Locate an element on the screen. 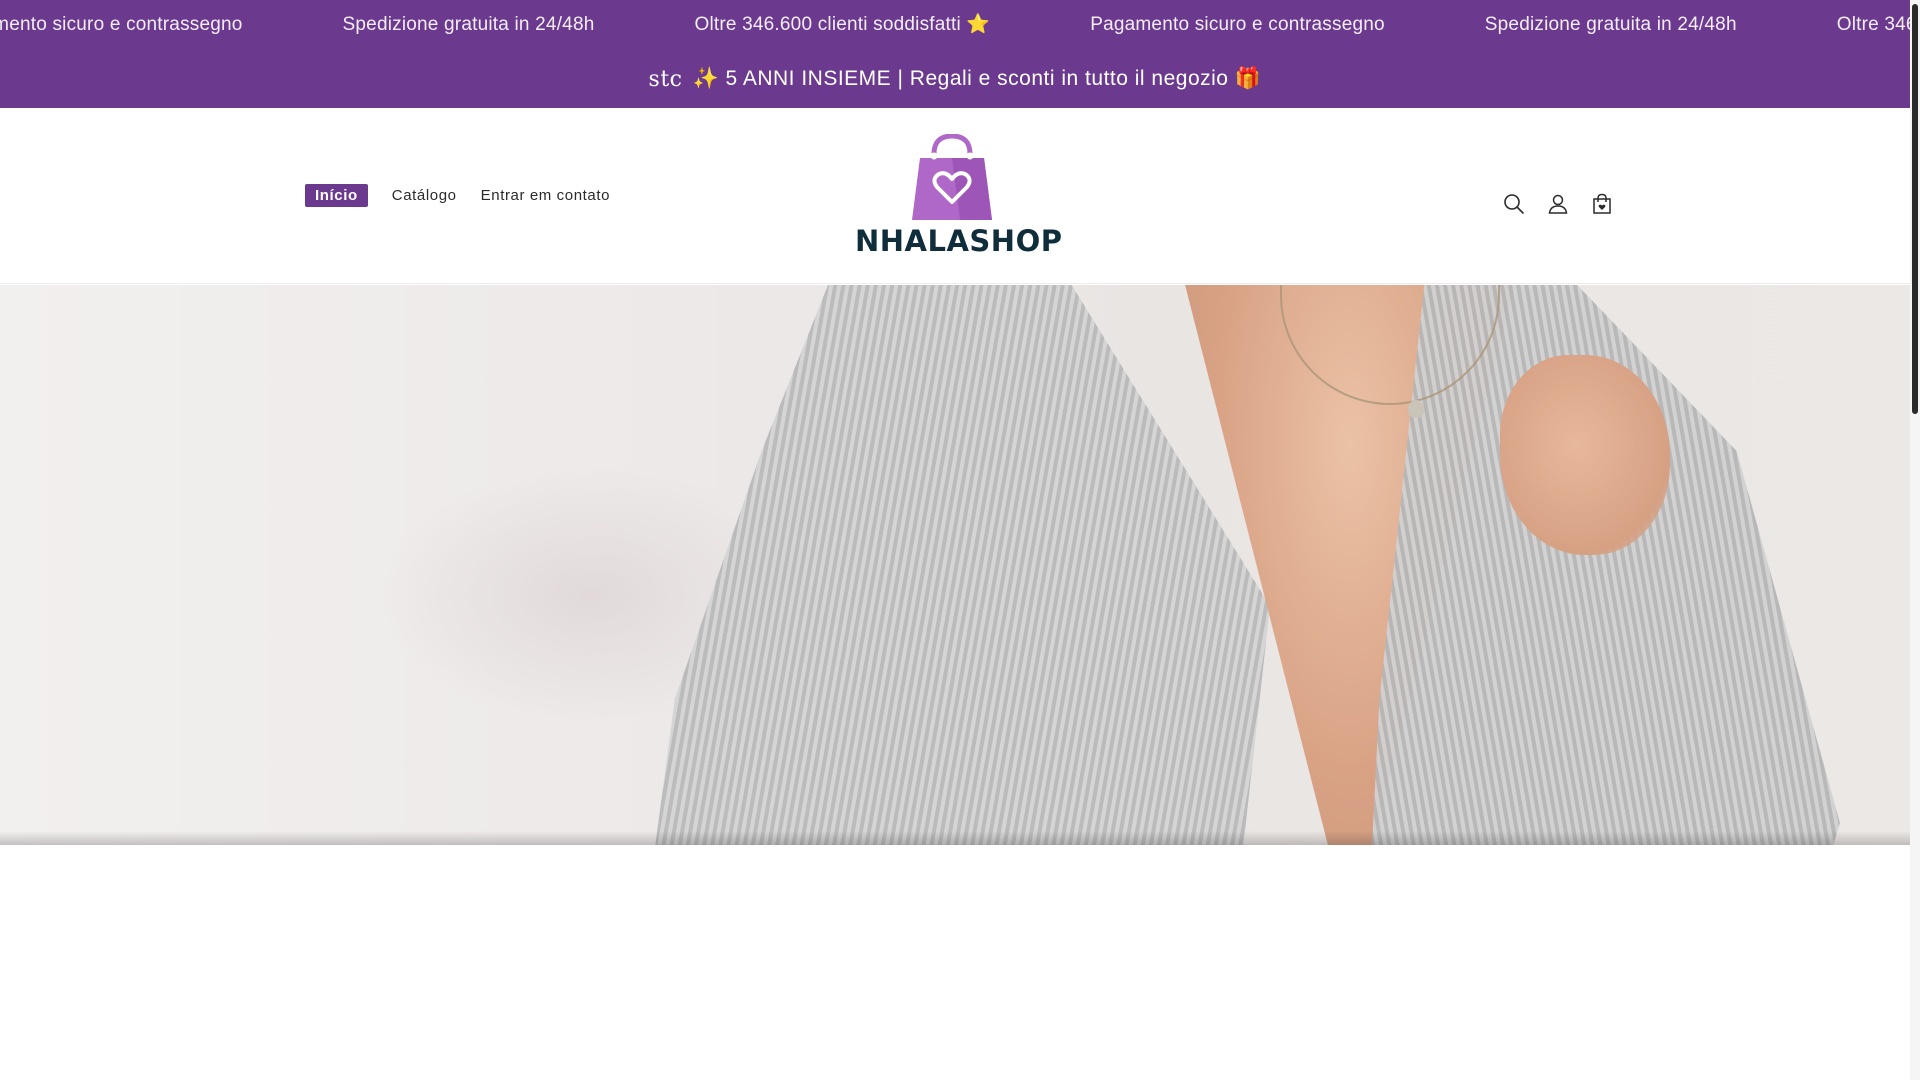 This screenshot has width=1920, height=1080. hero-hand is located at coordinates (1585, 455).